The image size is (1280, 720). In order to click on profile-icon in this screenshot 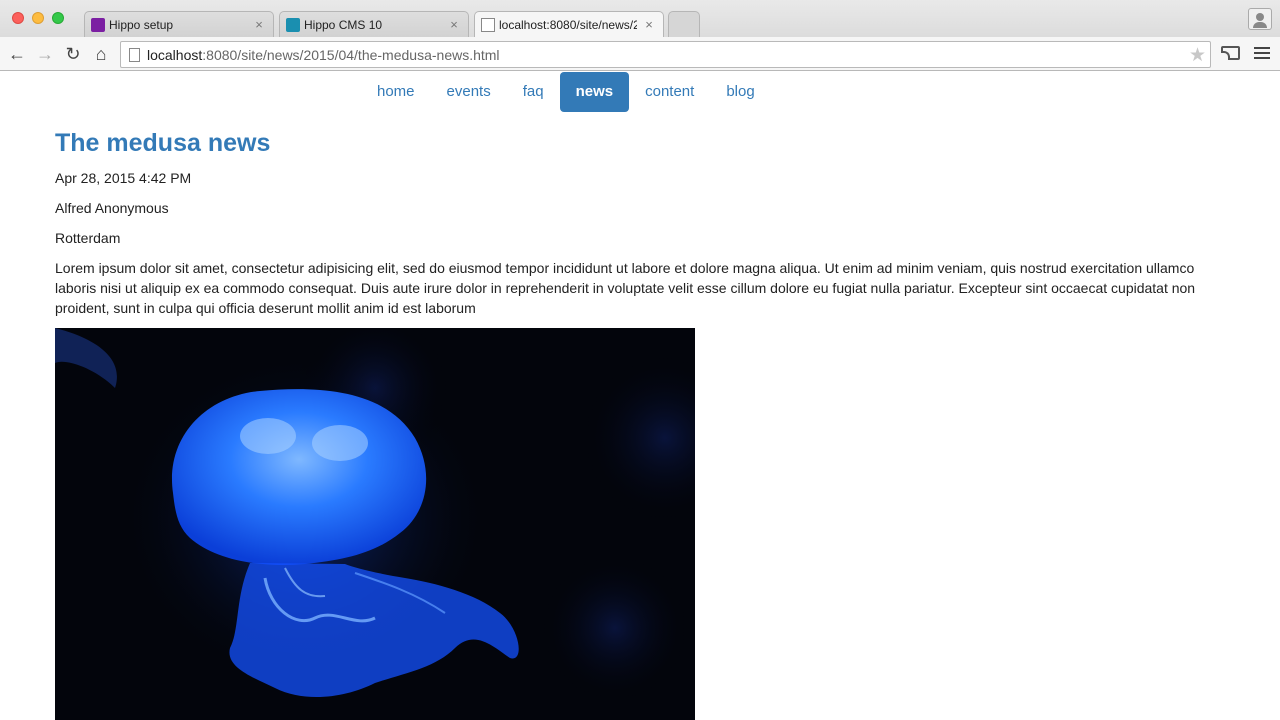, I will do `click(1260, 19)`.